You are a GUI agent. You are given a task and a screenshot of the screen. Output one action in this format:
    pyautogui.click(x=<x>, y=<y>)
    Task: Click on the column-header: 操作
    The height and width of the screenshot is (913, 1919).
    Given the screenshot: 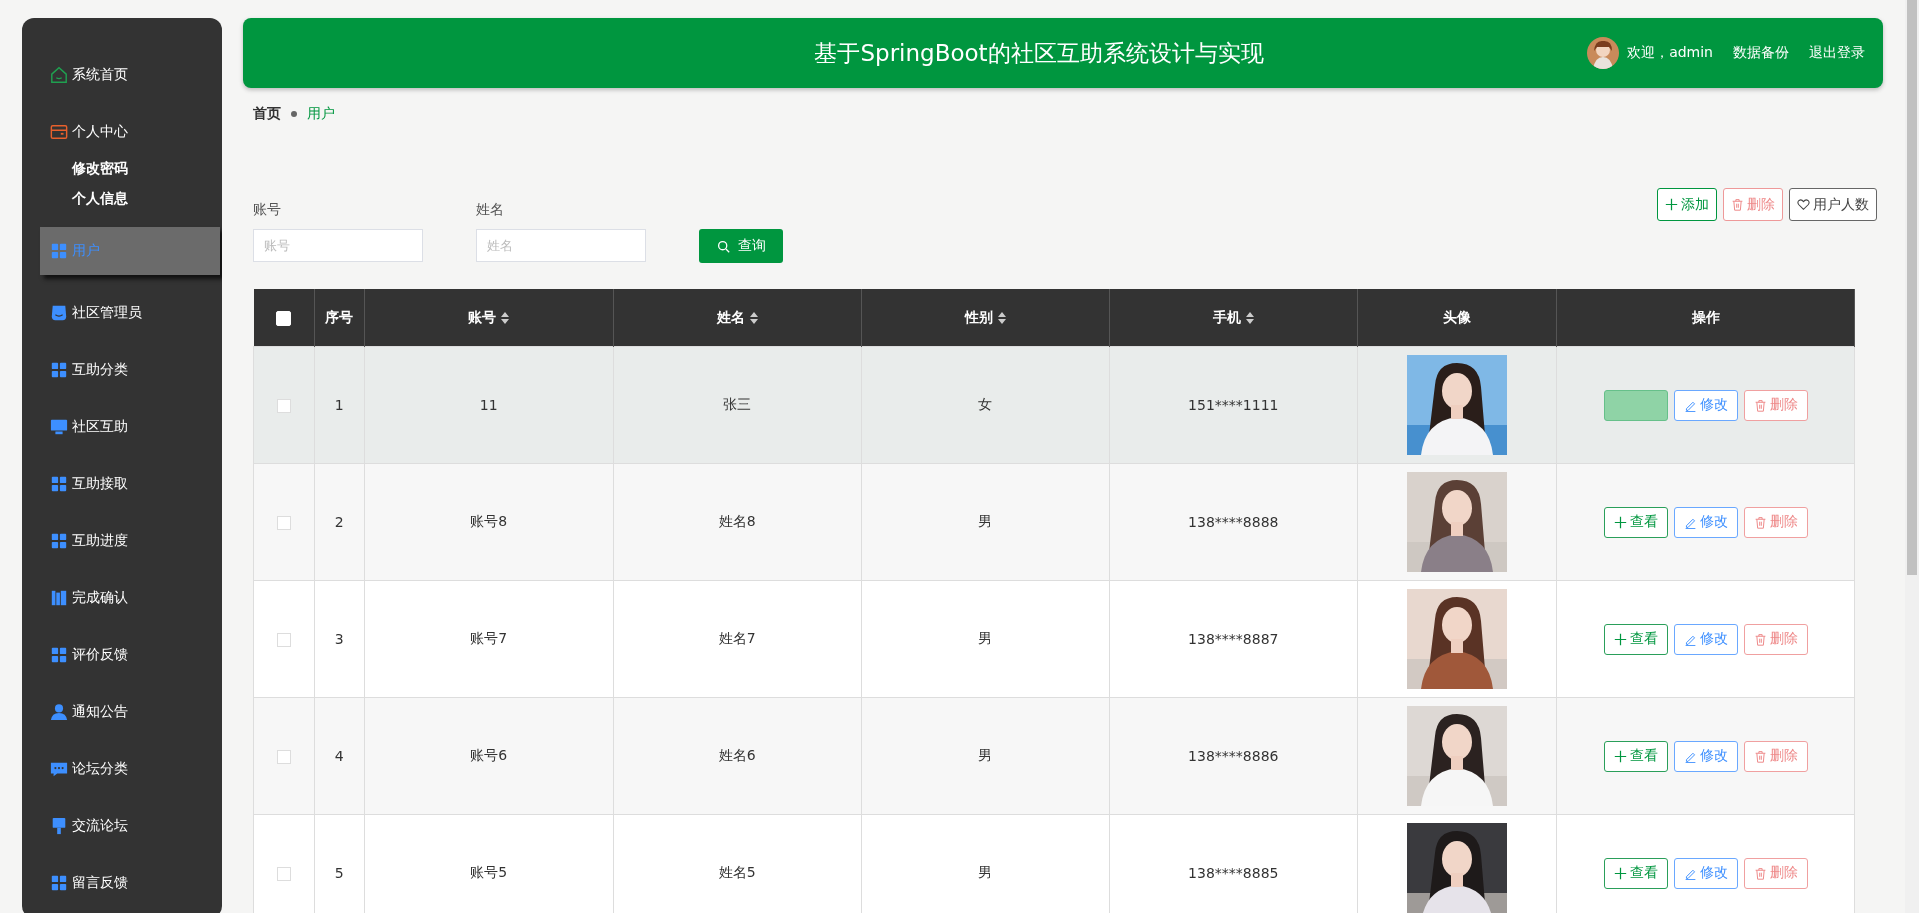 What is the action you would take?
    pyautogui.click(x=1705, y=318)
    